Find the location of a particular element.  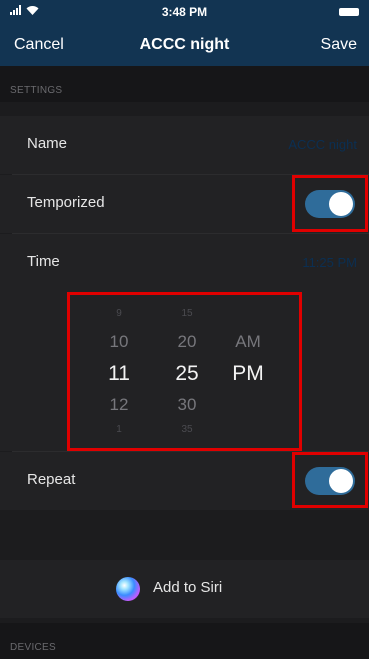

hour-option: 10 is located at coordinates (119, 342).